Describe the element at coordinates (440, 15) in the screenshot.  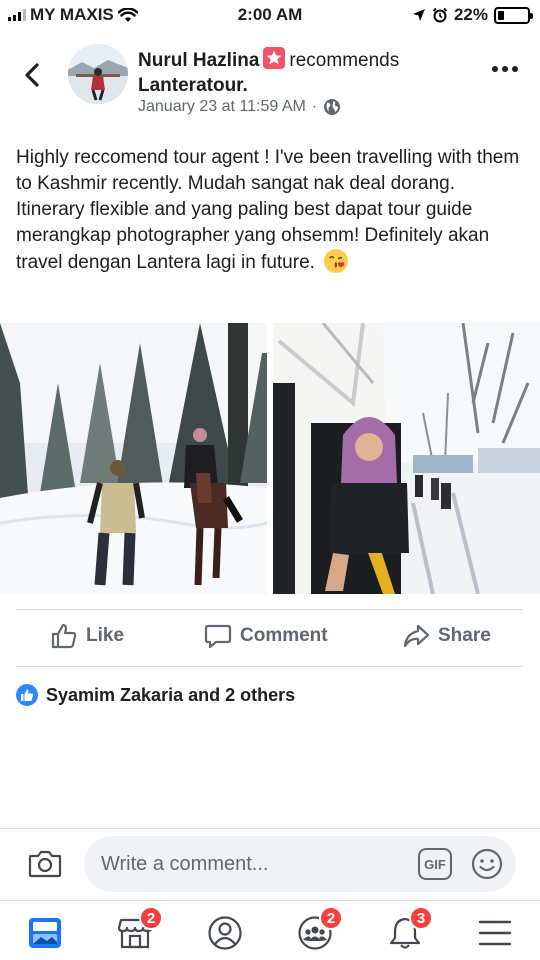
I see `alarm-icon` at that location.